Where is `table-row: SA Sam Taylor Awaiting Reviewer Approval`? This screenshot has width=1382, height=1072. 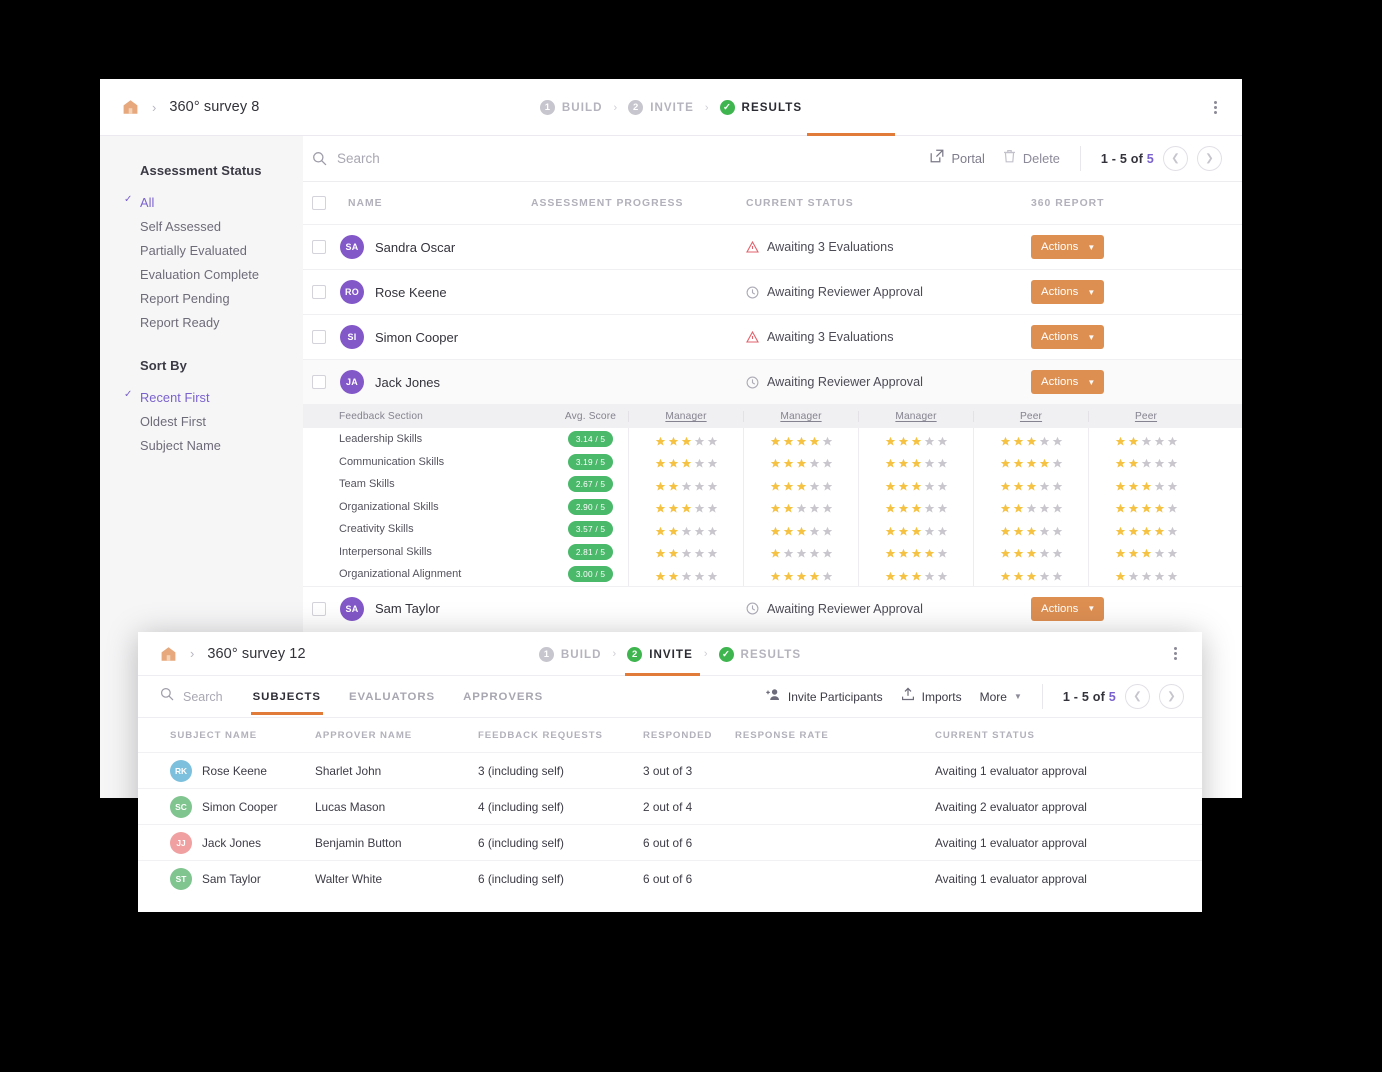 table-row: SA Sam Taylor Awaiting Reviewer Approval is located at coordinates (772, 608).